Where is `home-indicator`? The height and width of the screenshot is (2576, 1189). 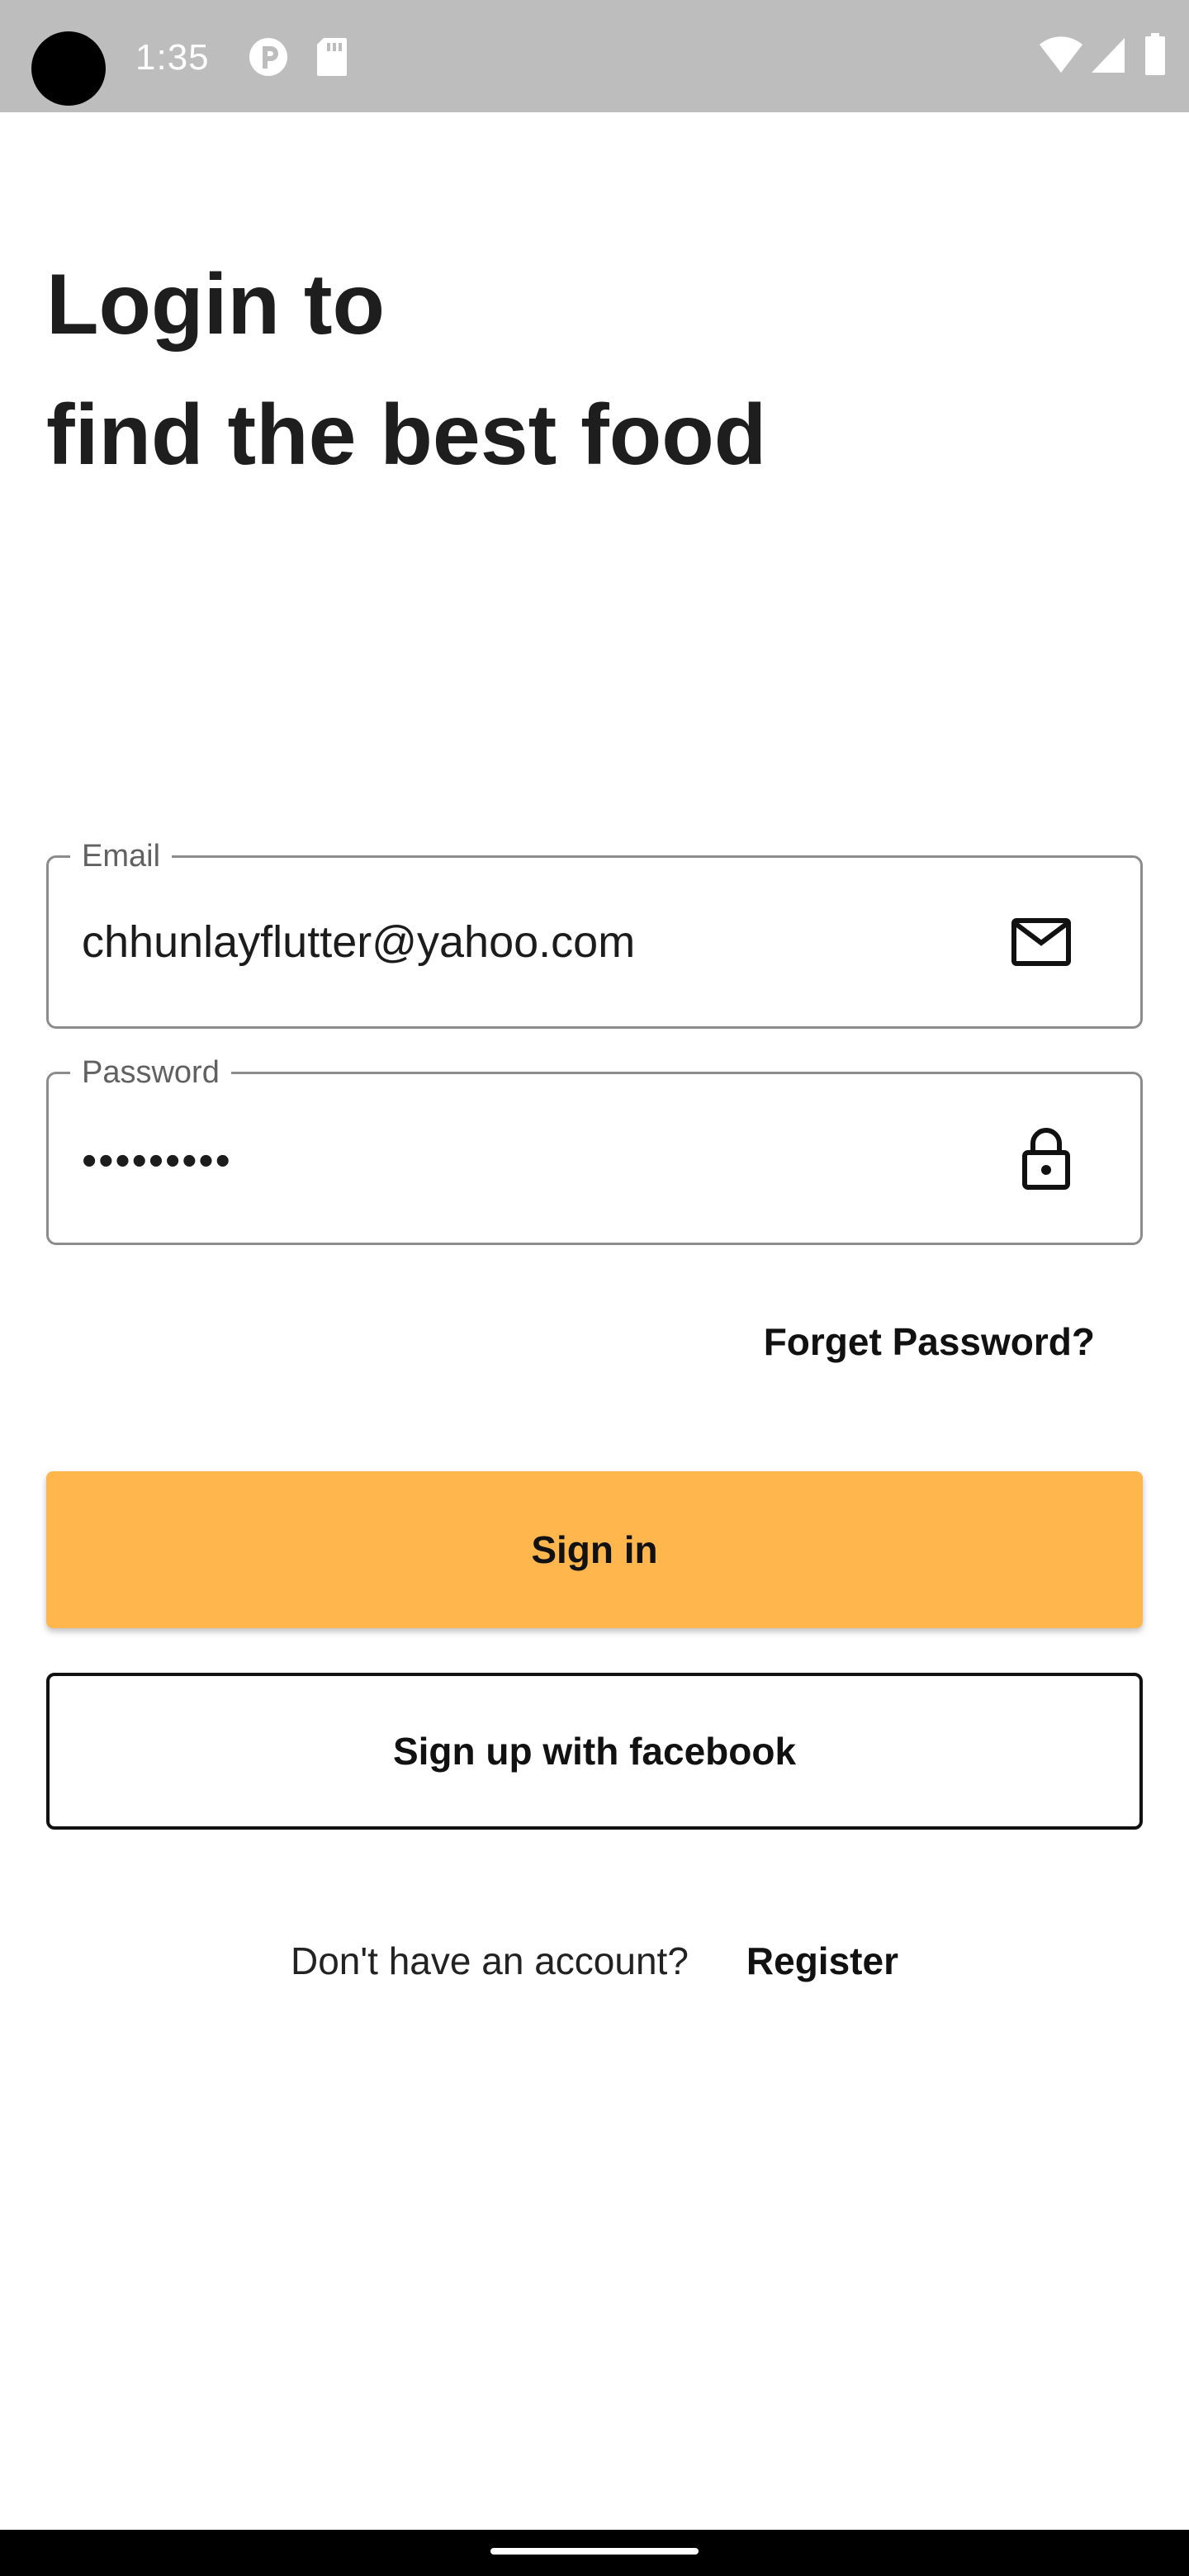 home-indicator is located at coordinates (594, 2551).